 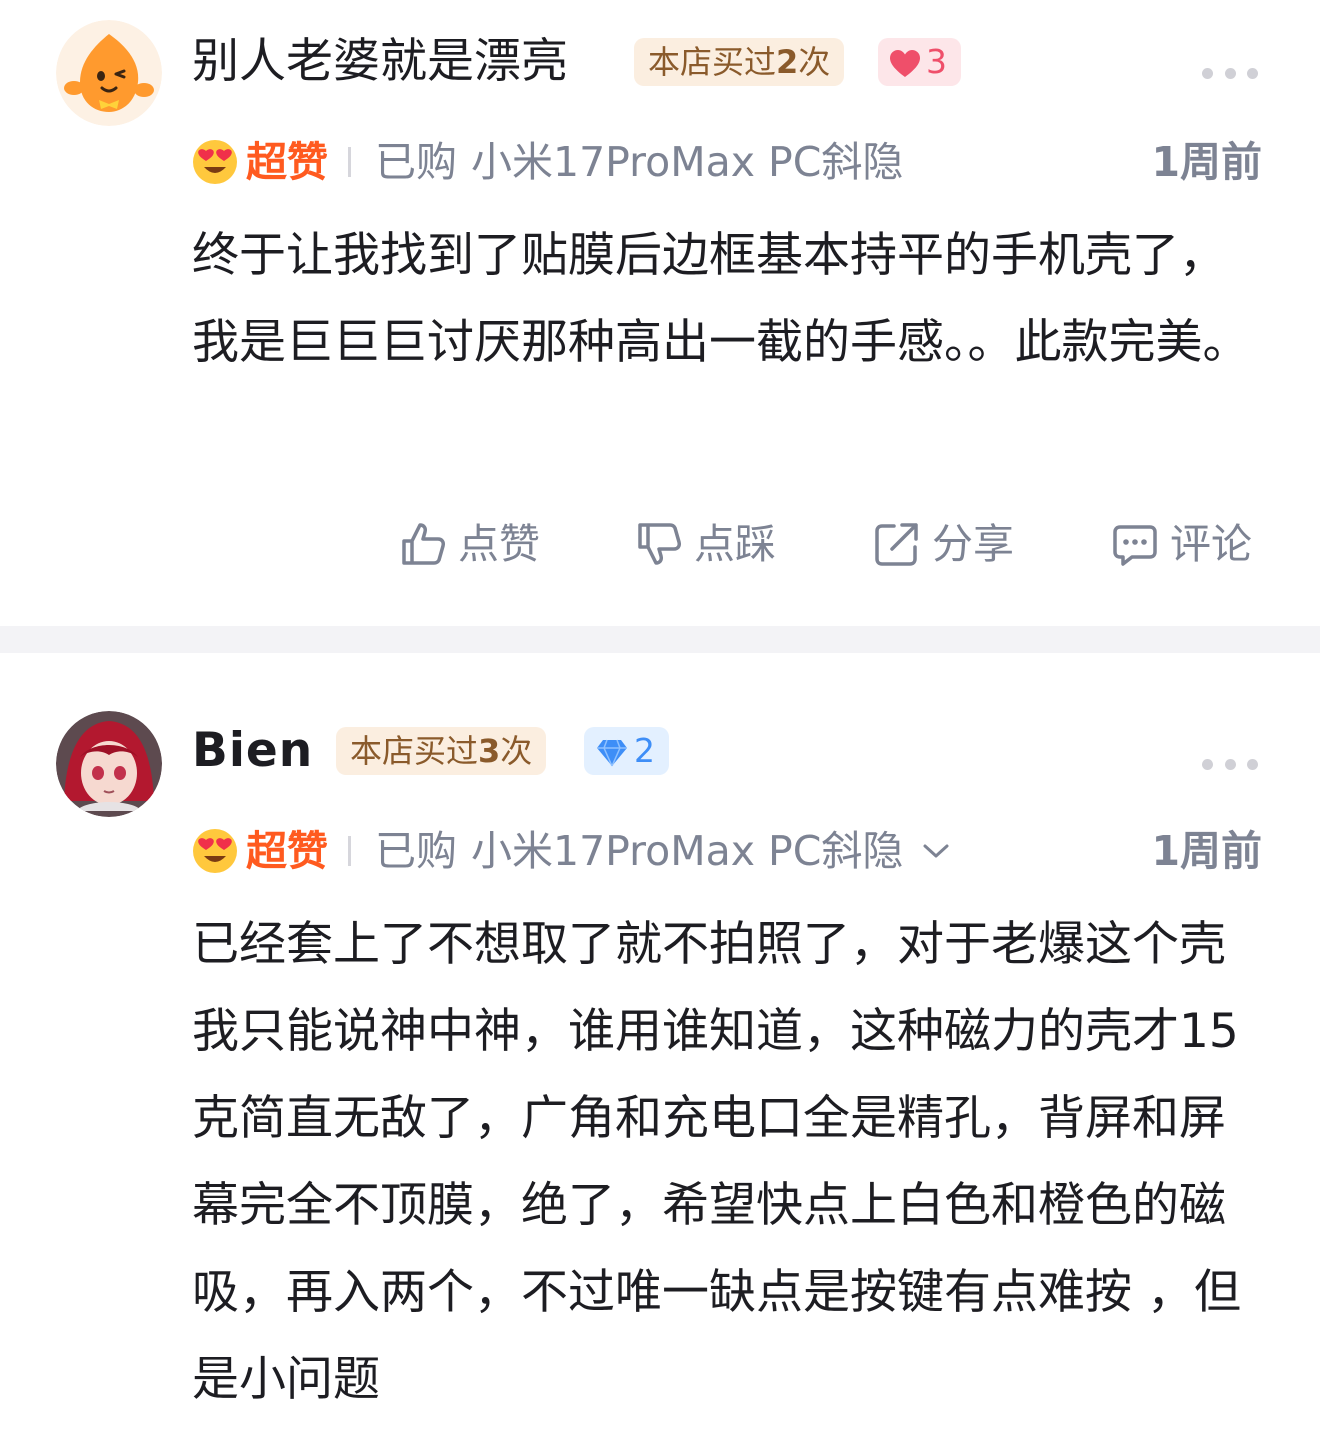 What do you see at coordinates (1135, 545) in the screenshot?
I see `comment-icon` at bounding box center [1135, 545].